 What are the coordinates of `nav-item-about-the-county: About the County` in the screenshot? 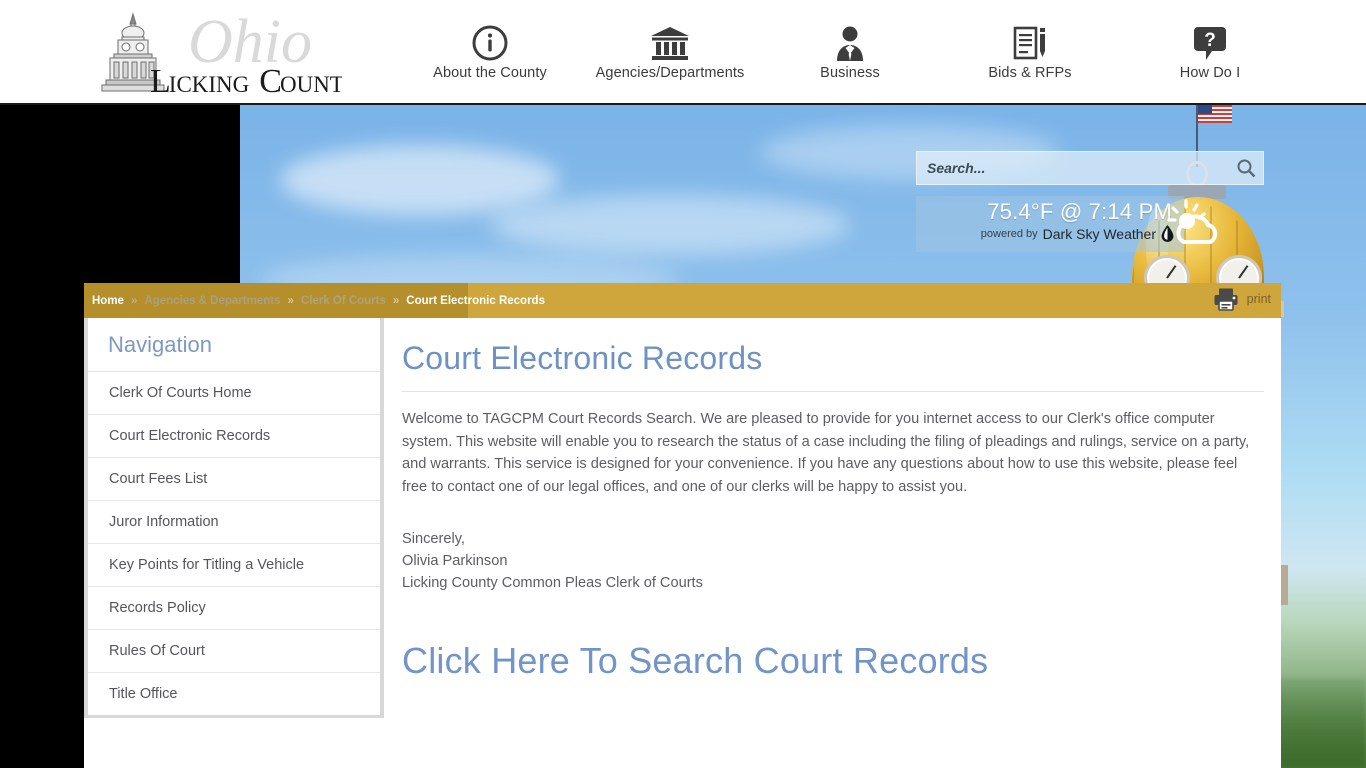 It's located at (490, 62).